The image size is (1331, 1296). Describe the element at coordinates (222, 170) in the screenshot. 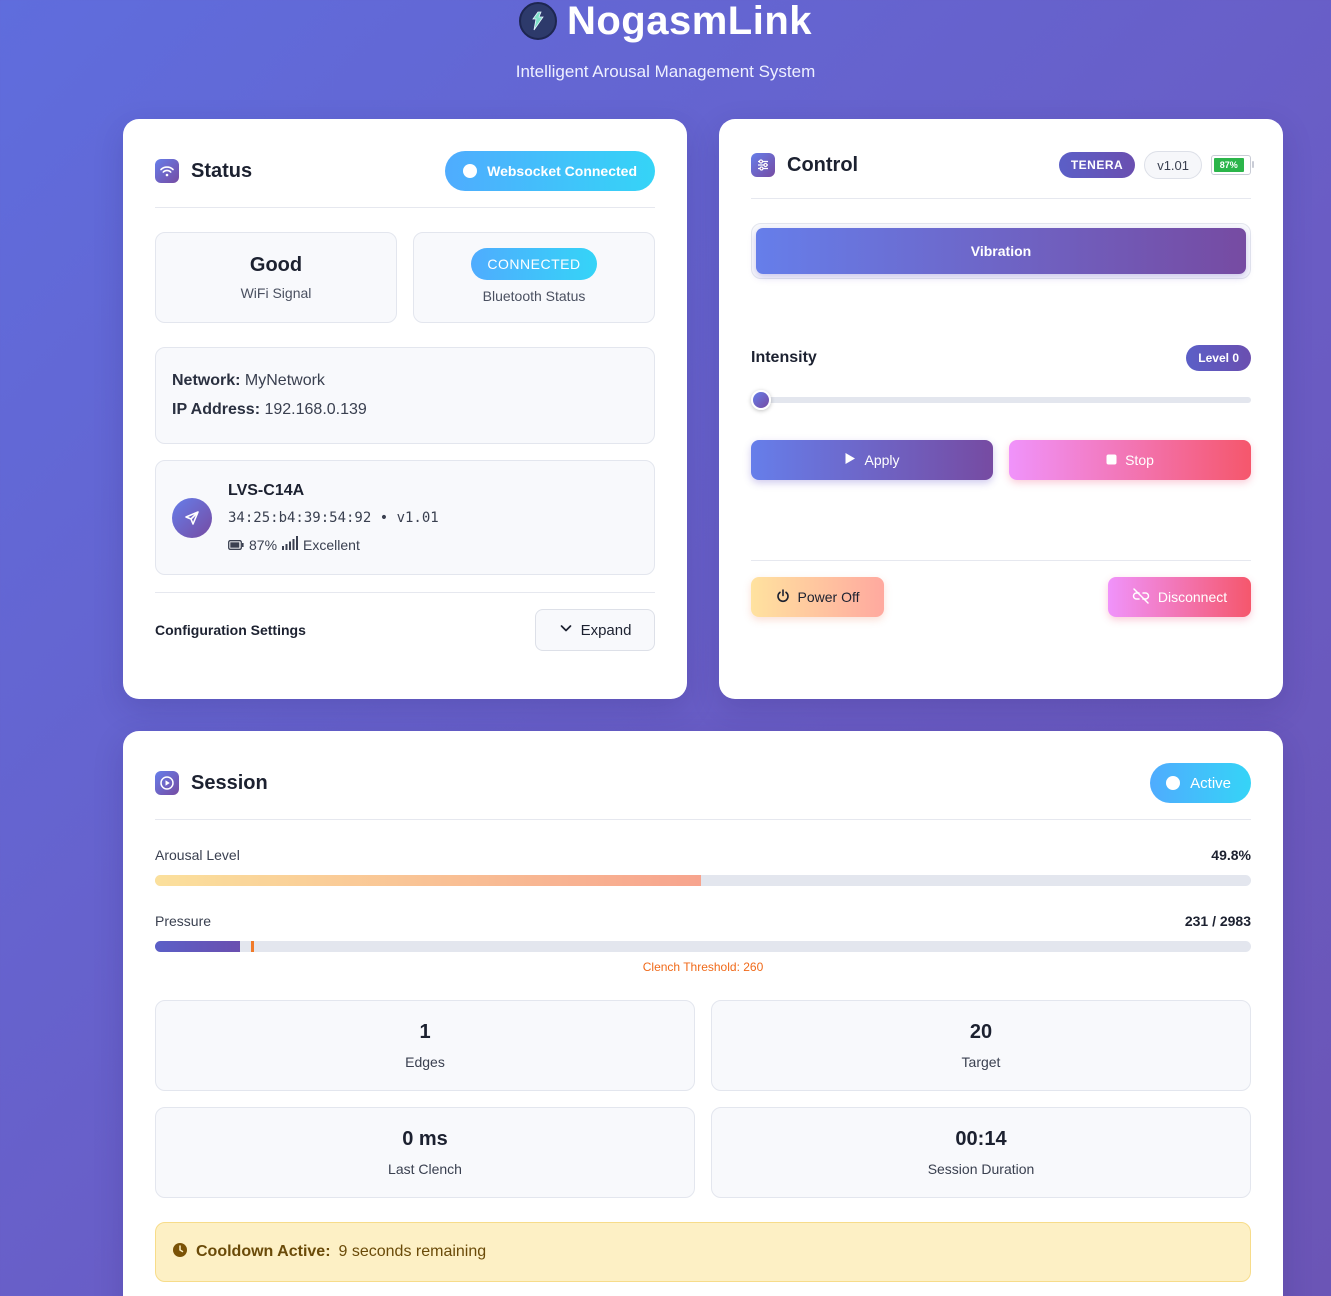

I see `status-title-label: Status` at that location.